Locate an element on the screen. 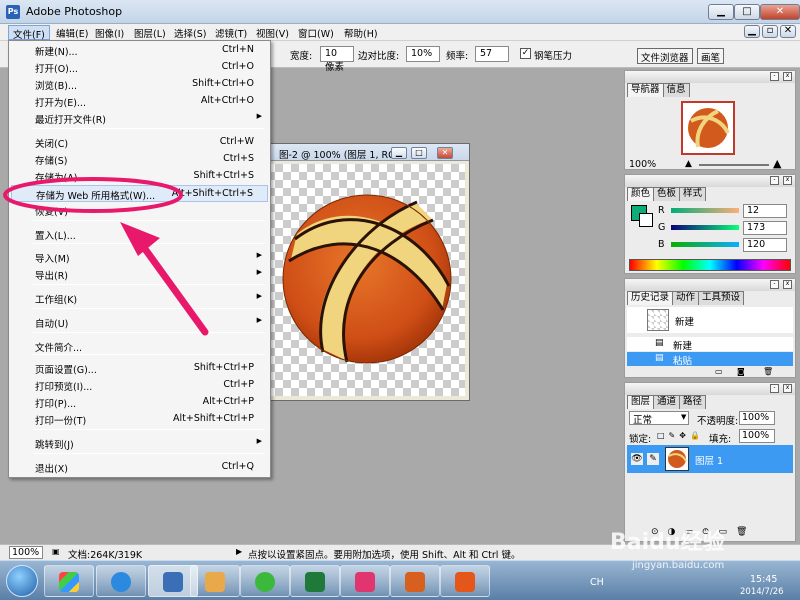 Image resolution: width=800 pixels, height=600 pixels. file-menu-item: 工作组(K) ▶ is located at coordinates (139, 298).